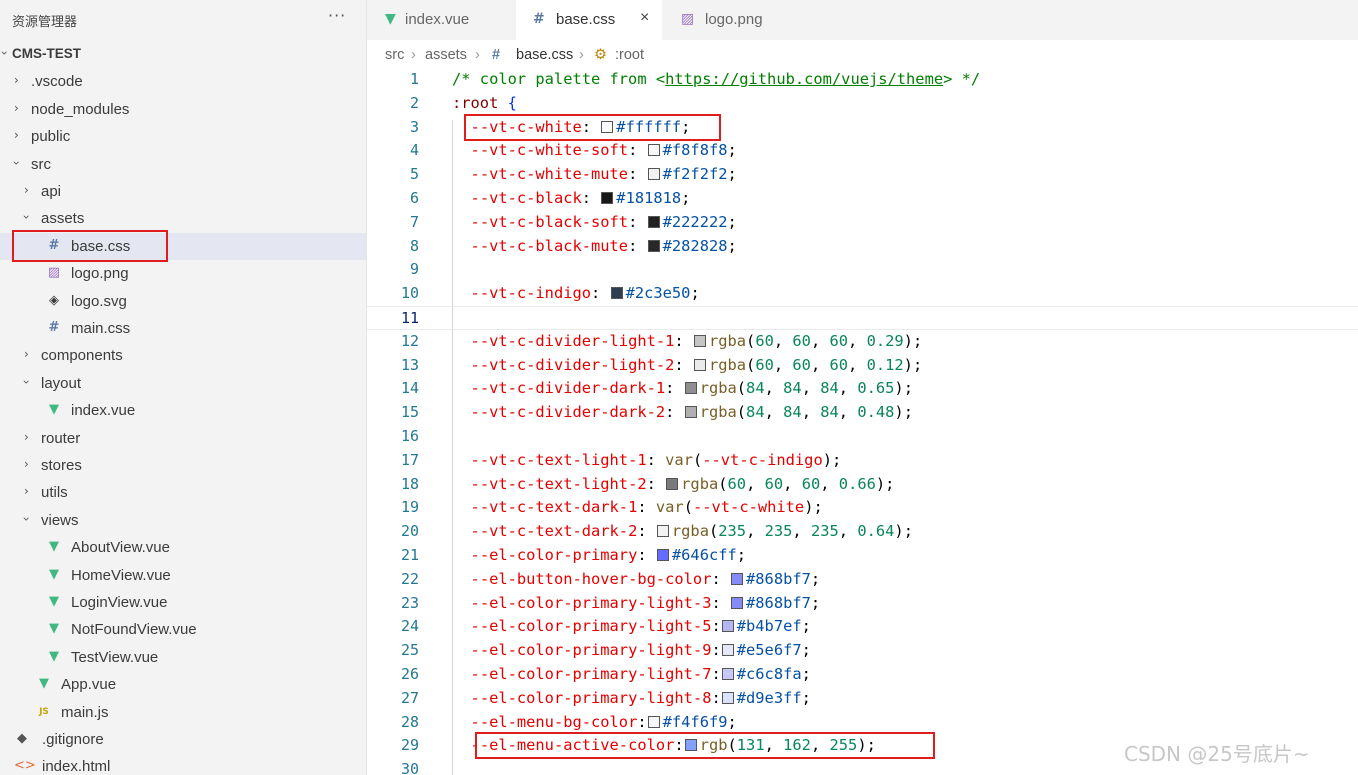 Image resolution: width=1358 pixels, height=775 pixels. What do you see at coordinates (629, 55) in the screenshot?
I see `breadcrumb-symbol: :root` at bounding box center [629, 55].